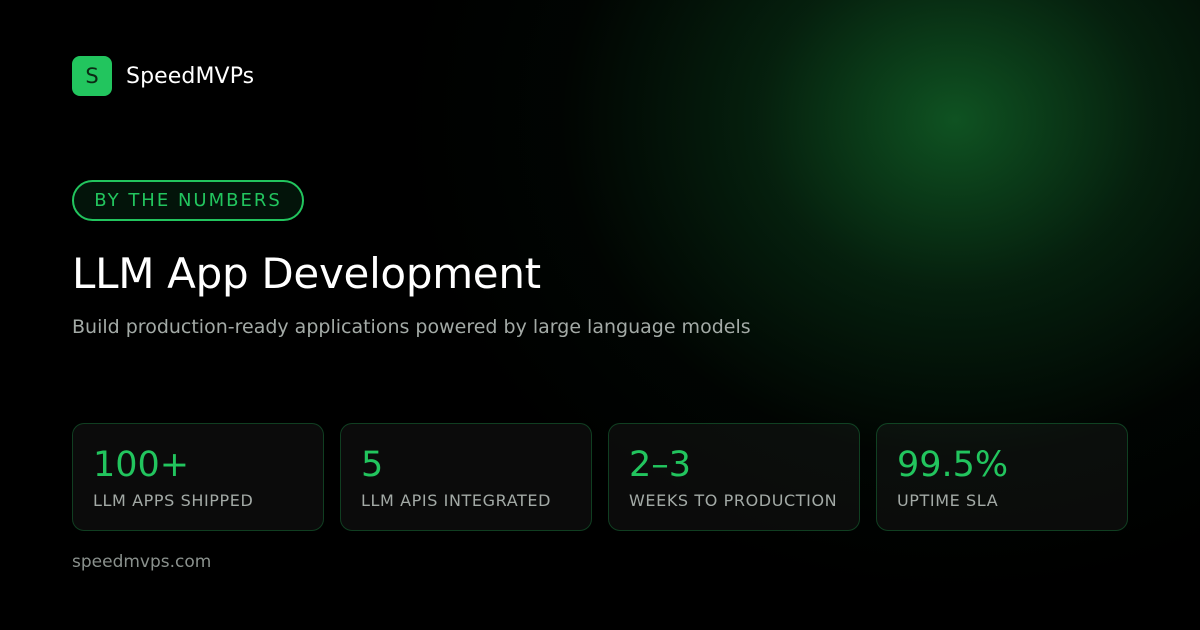 This screenshot has height=630, width=1200. I want to click on stat-card-uptime-sla: 99.5% UPTIME SLA, so click(1002, 477).